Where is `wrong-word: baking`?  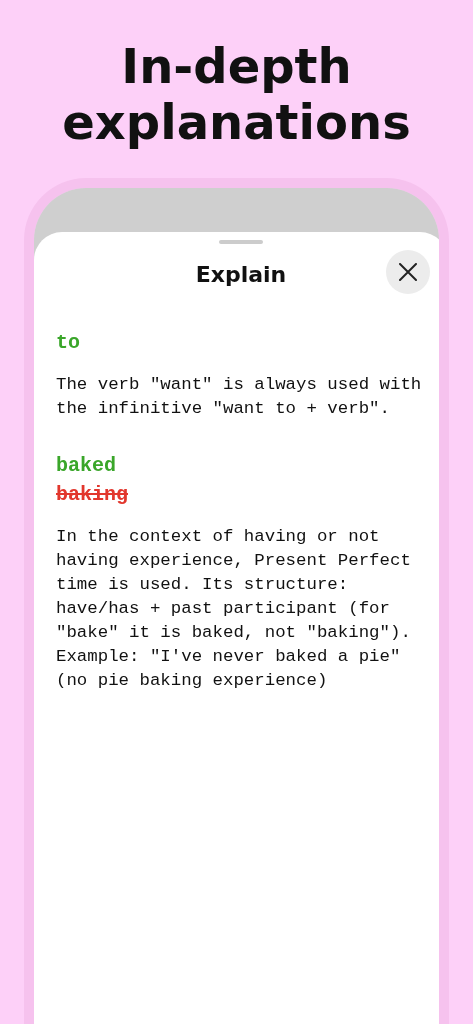
wrong-word: baking is located at coordinates (92, 495).